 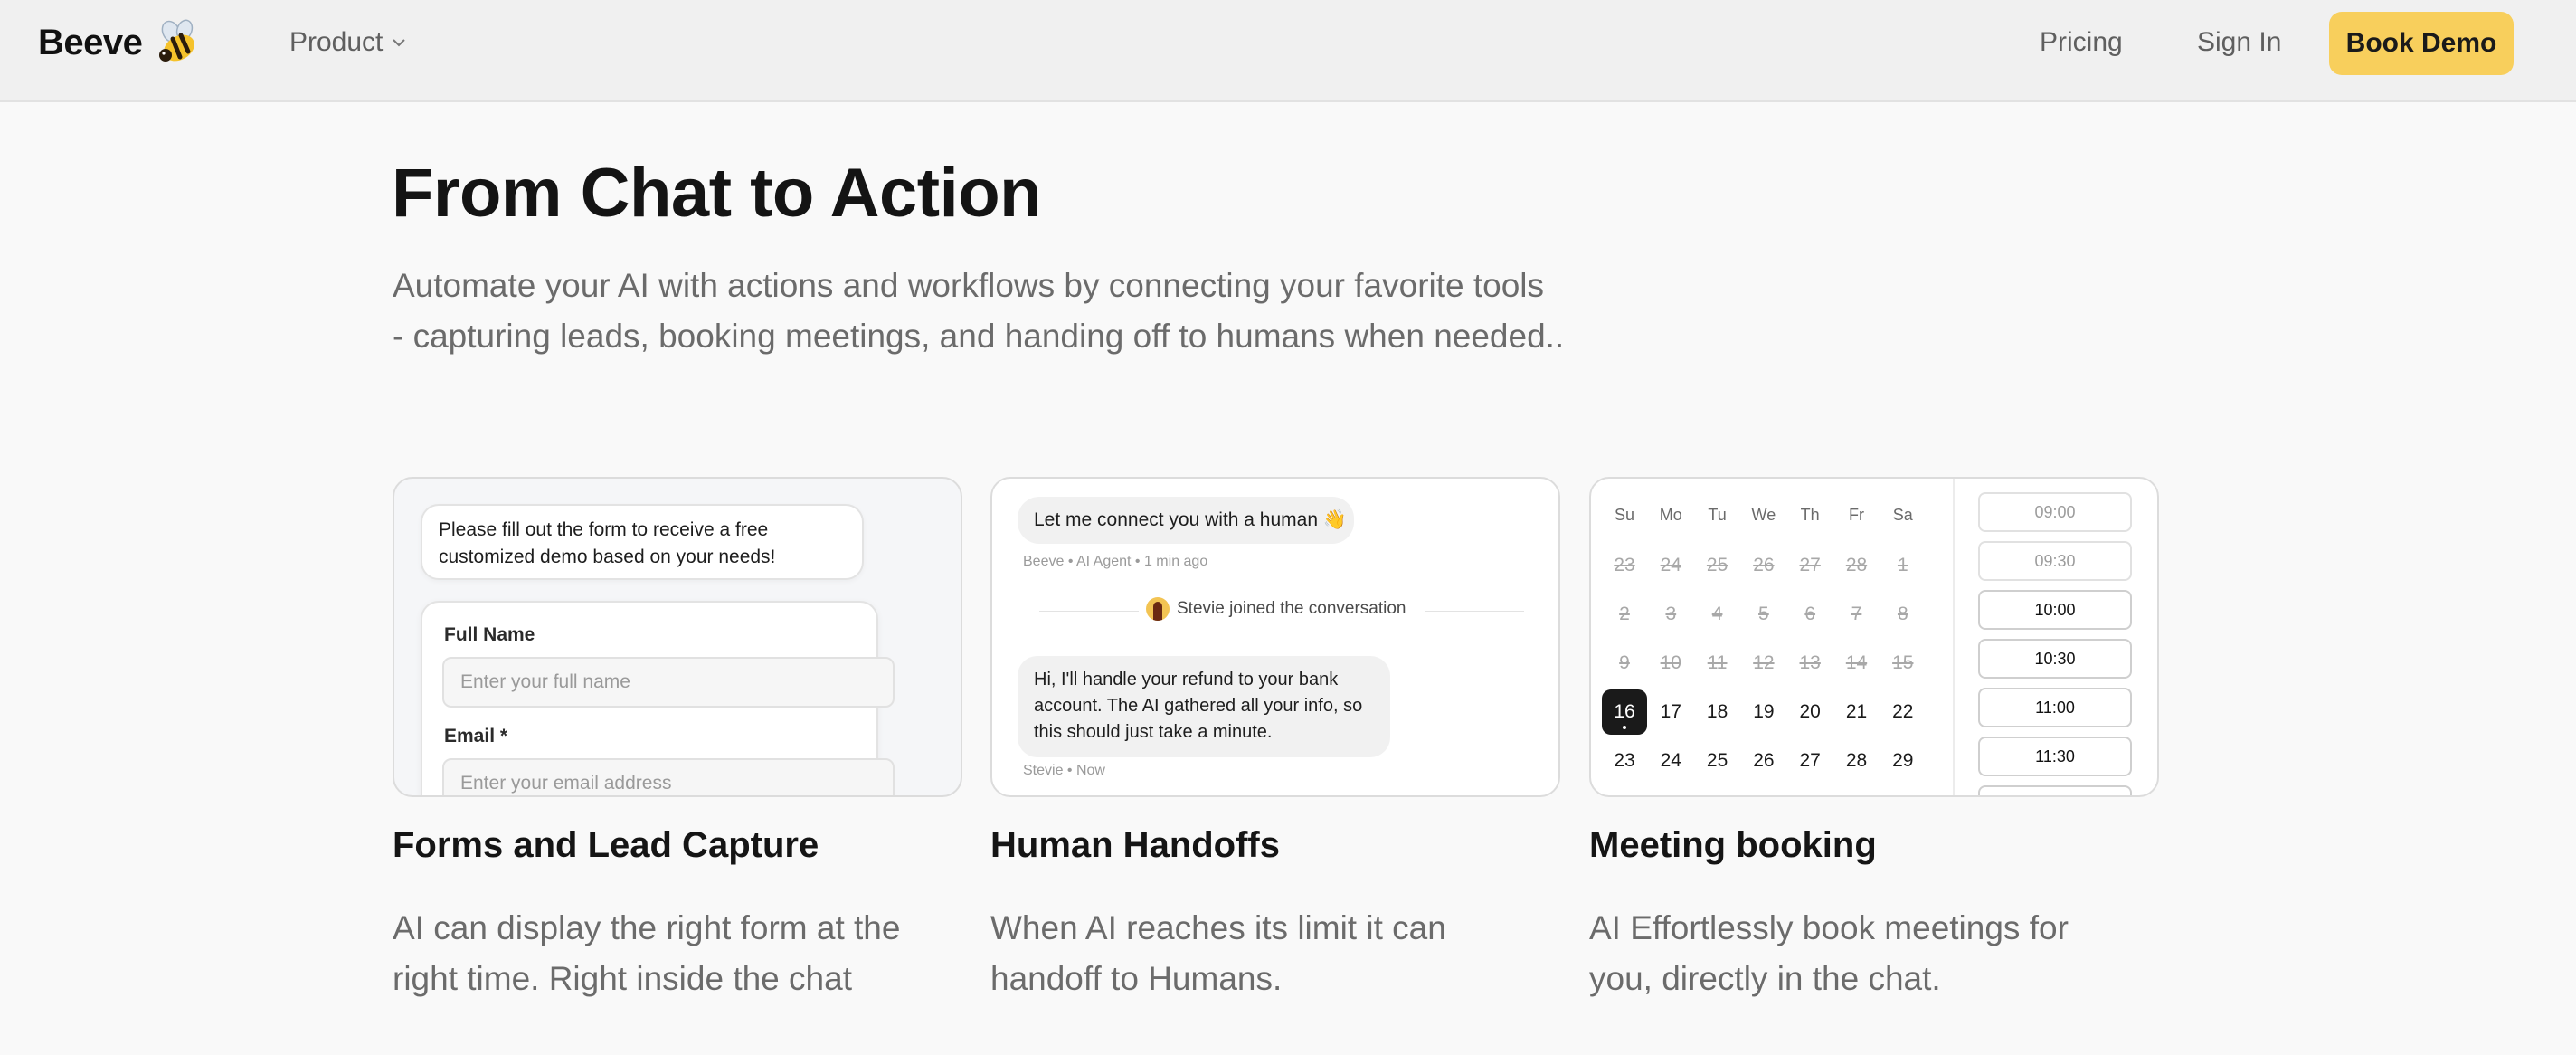 I want to click on meeting-desc-line-2: you, directly in the chat., so click(x=1765, y=978).